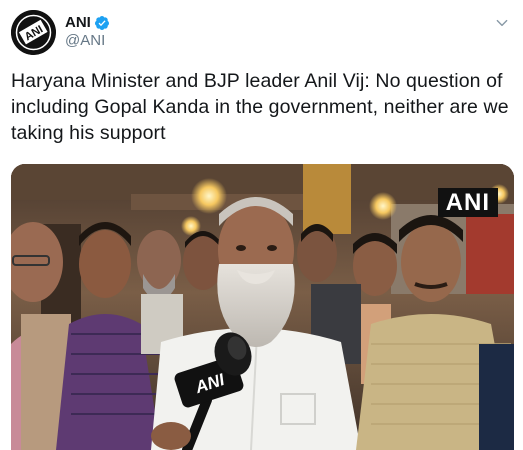 The height and width of the screenshot is (450, 523). Describe the element at coordinates (102, 23) in the screenshot. I see `verified-badge-icon` at that location.